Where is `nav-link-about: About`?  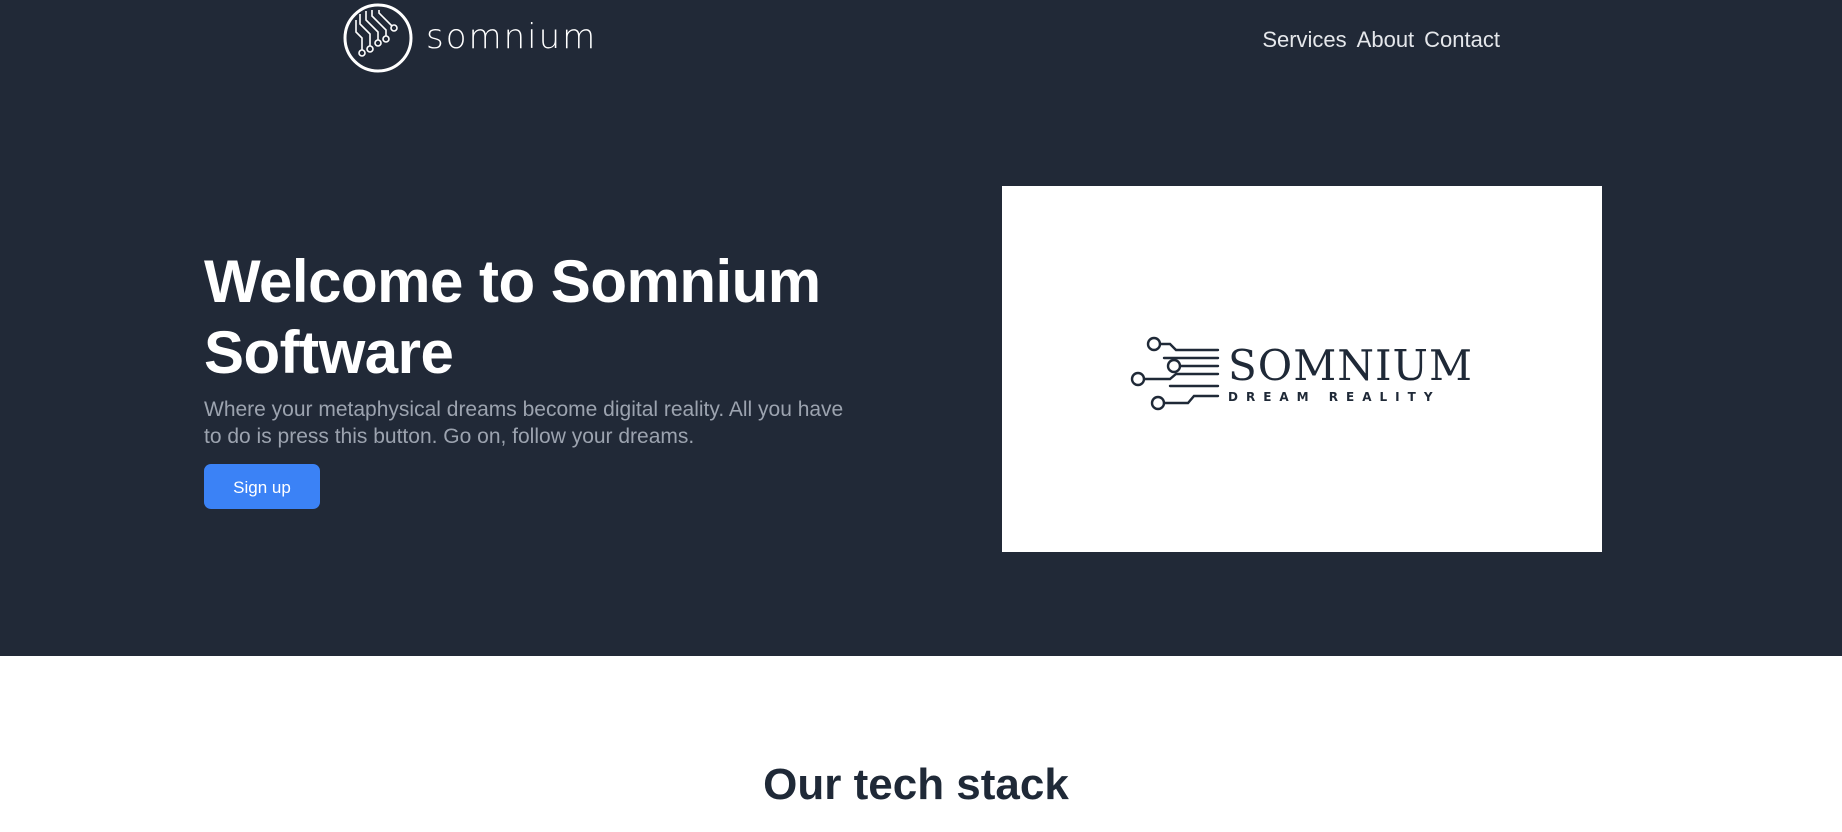
nav-link-about: About is located at coordinates (1386, 40).